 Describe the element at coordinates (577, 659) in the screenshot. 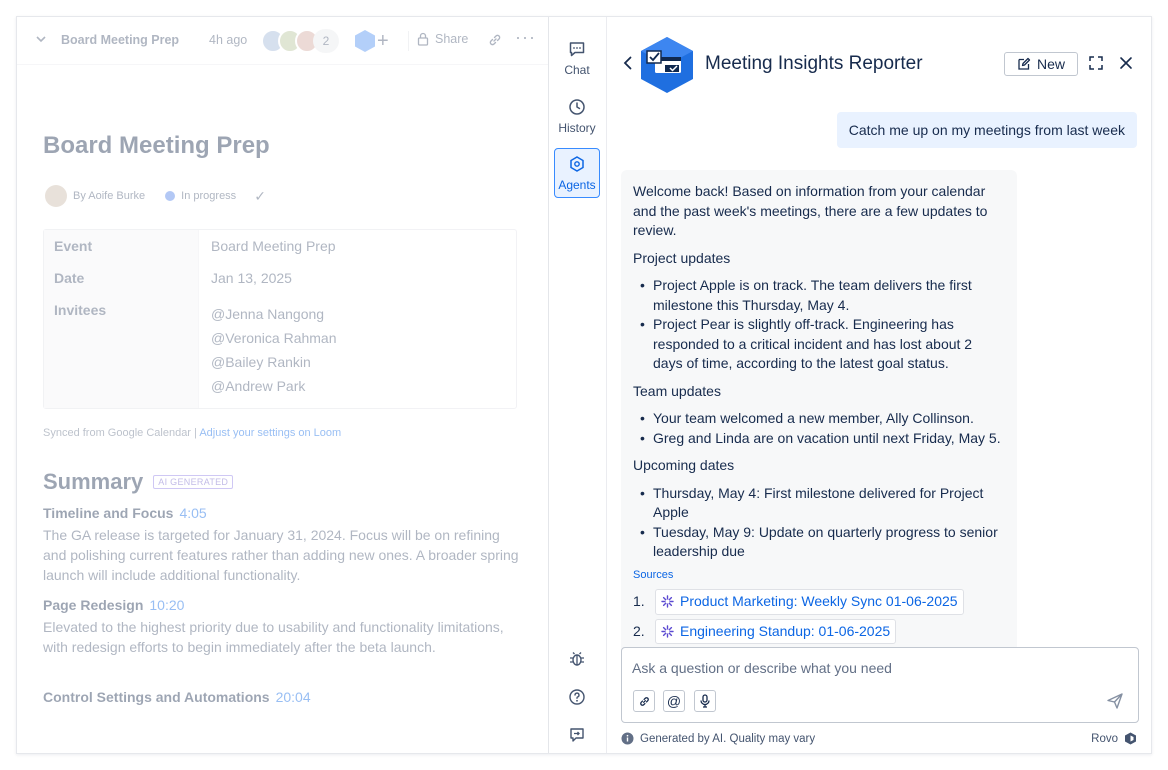

I see `bug-report-icon` at that location.